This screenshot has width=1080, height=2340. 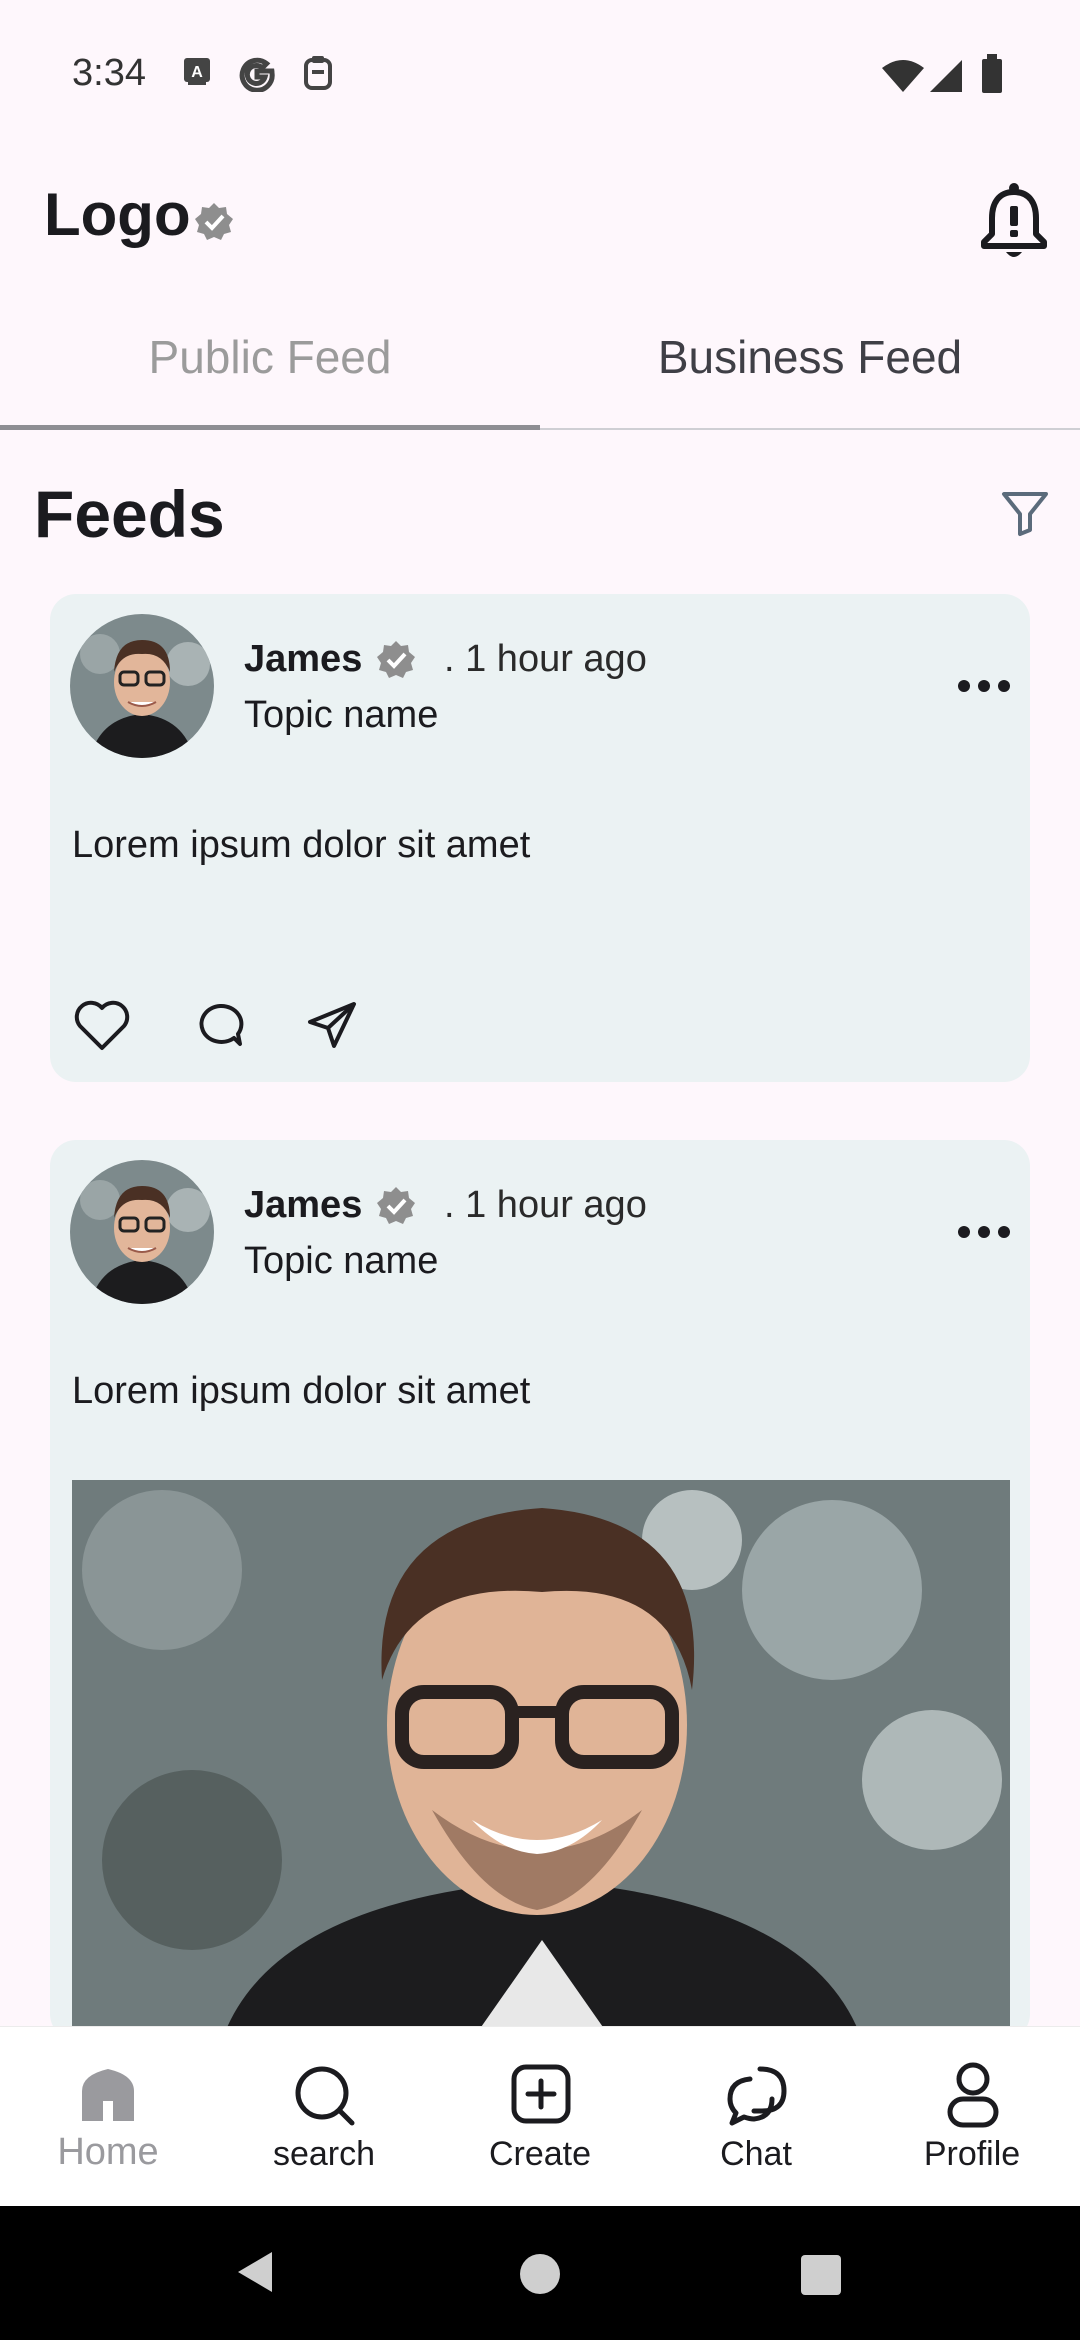 I want to click on tab-business-feed: Business Feed, so click(x=810, y=357).